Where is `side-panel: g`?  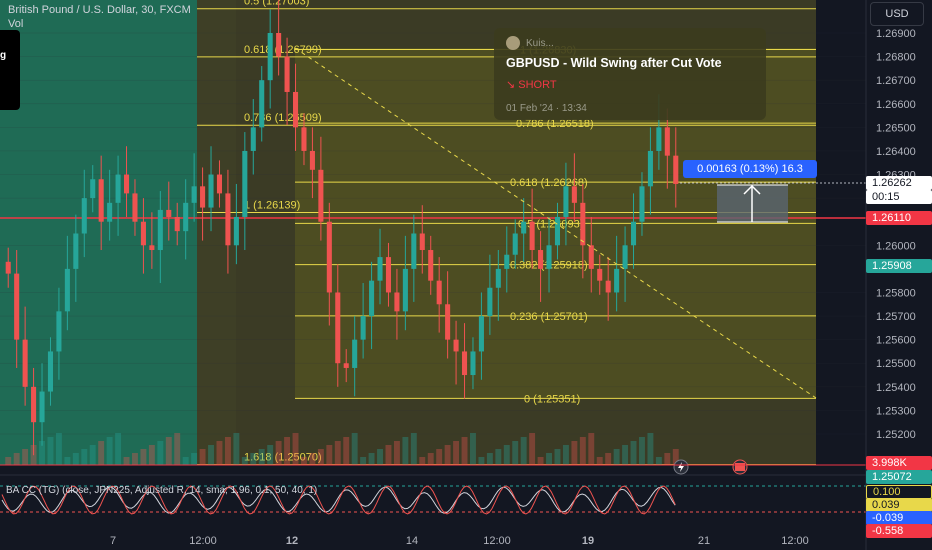 side-panel: g is located at coordinates (10, 70).